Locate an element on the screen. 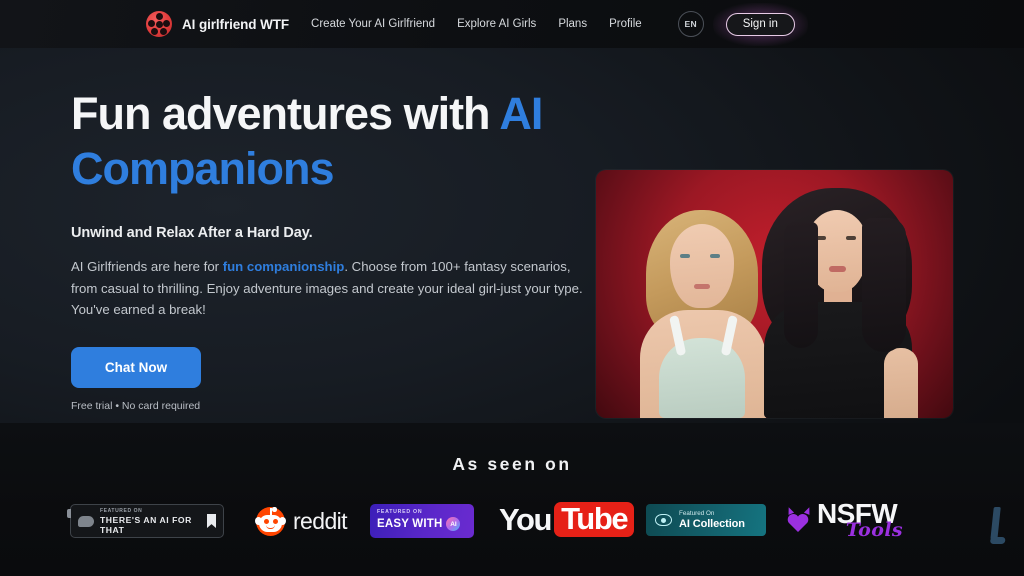 Image resolution: width=1024 pixels, height=576 pixels. taaft-name: THERE'S AN AI FOR THAT is located at coordinates (146, 524).